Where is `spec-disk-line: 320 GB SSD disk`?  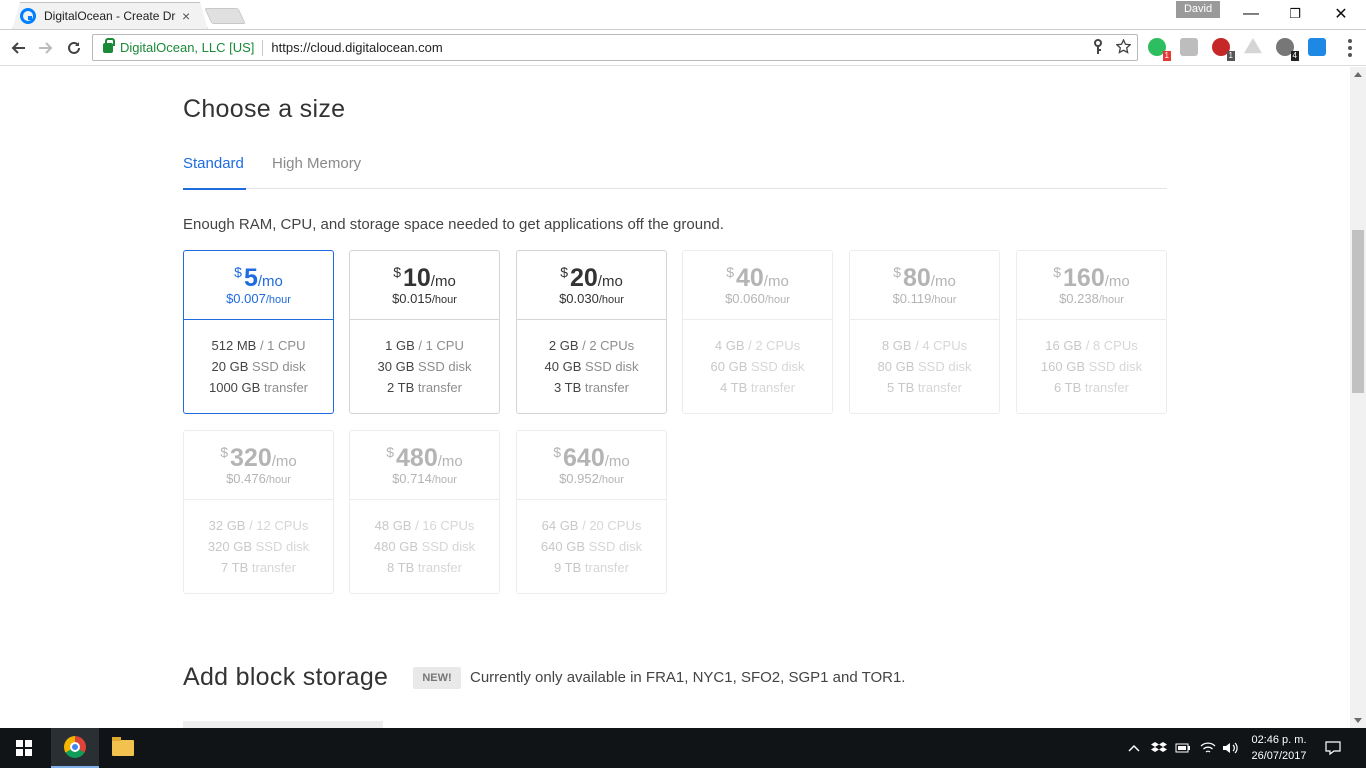
spec-disk-line: 320 GB SSD disk is located at coordinates (258, 546).